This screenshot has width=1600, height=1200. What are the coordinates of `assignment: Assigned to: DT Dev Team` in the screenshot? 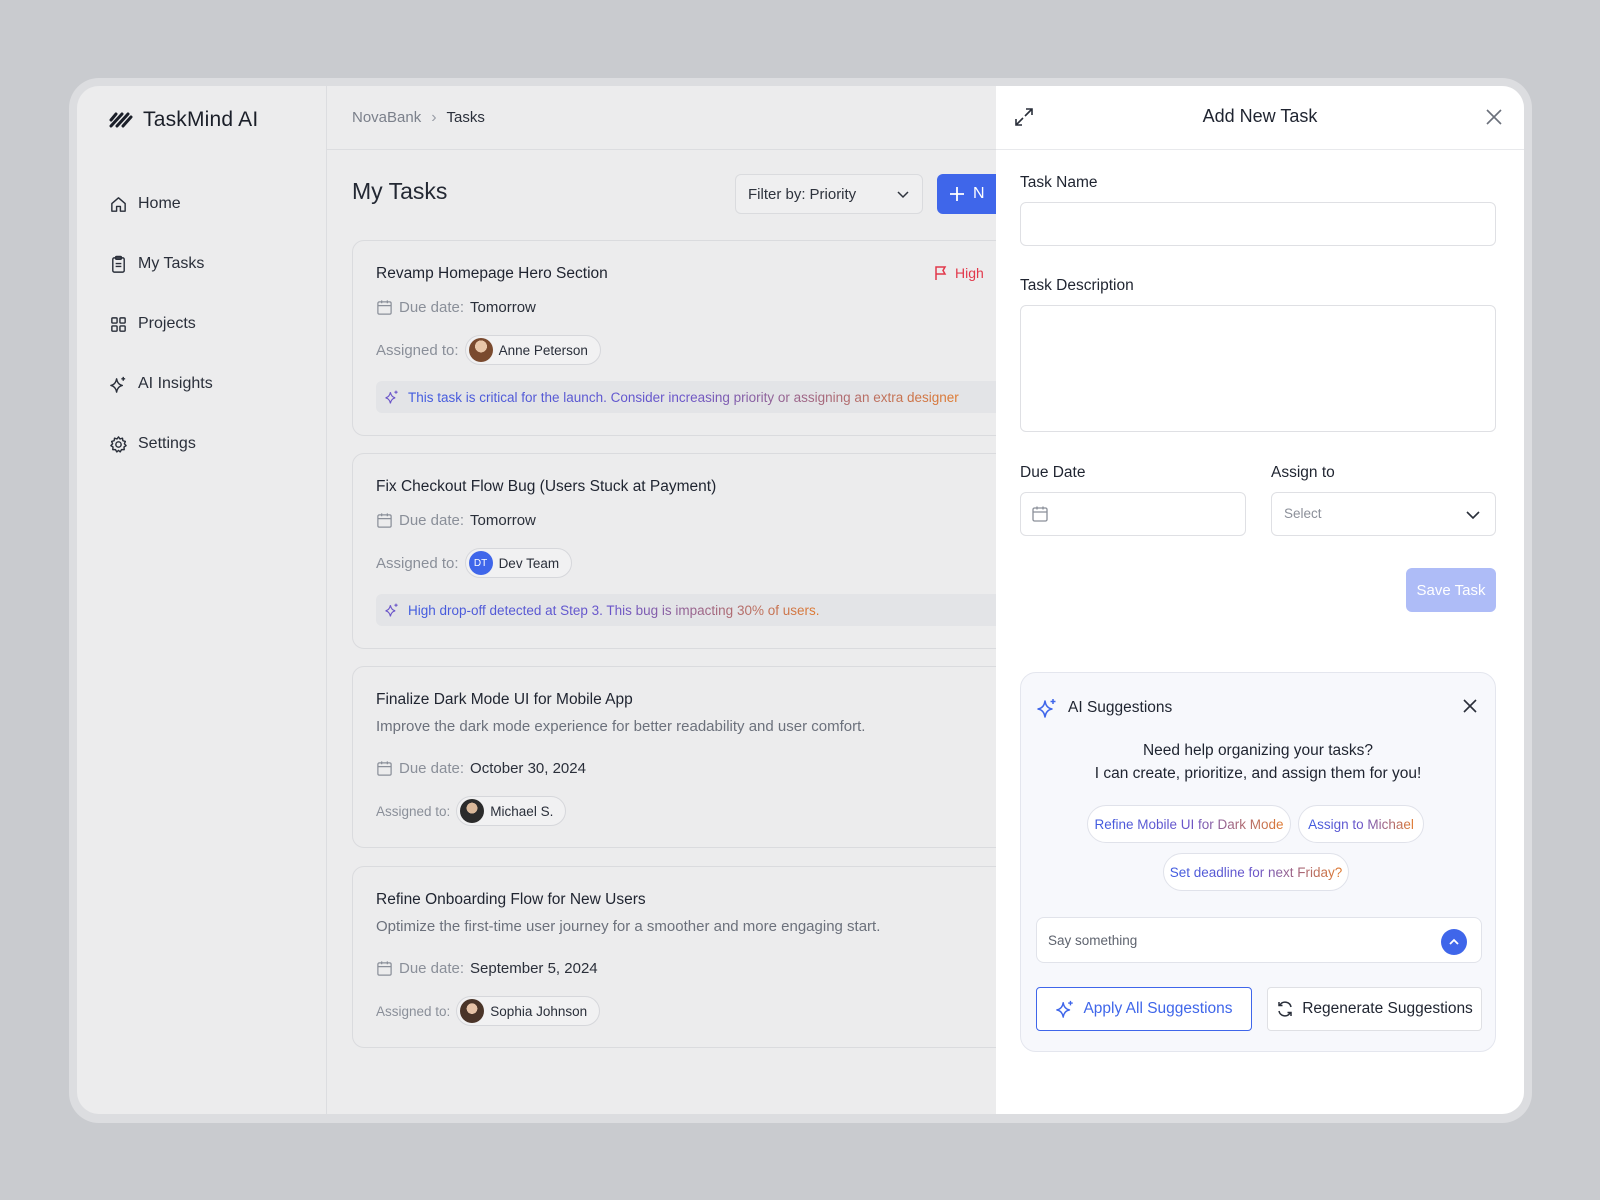 It's located at (474, 563).